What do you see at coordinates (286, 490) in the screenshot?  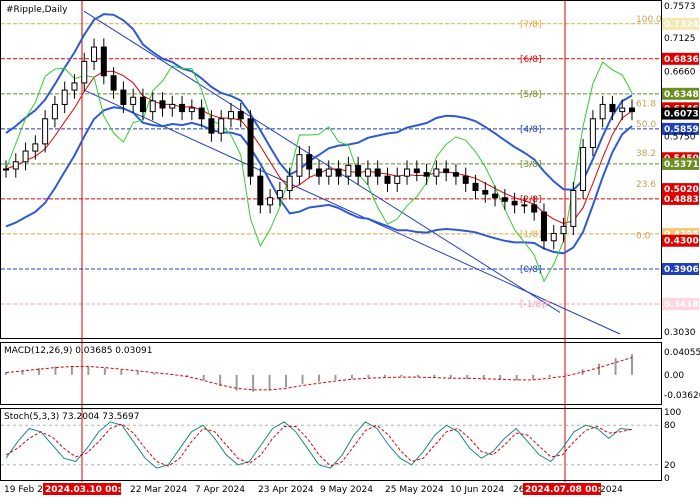 I see `time-tick-label: 23 Apr 2024` at bounding box center [286, 490].